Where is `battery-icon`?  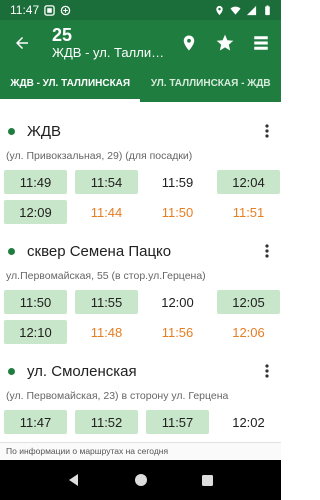 battery-icon is located at coordinates (267, 10).